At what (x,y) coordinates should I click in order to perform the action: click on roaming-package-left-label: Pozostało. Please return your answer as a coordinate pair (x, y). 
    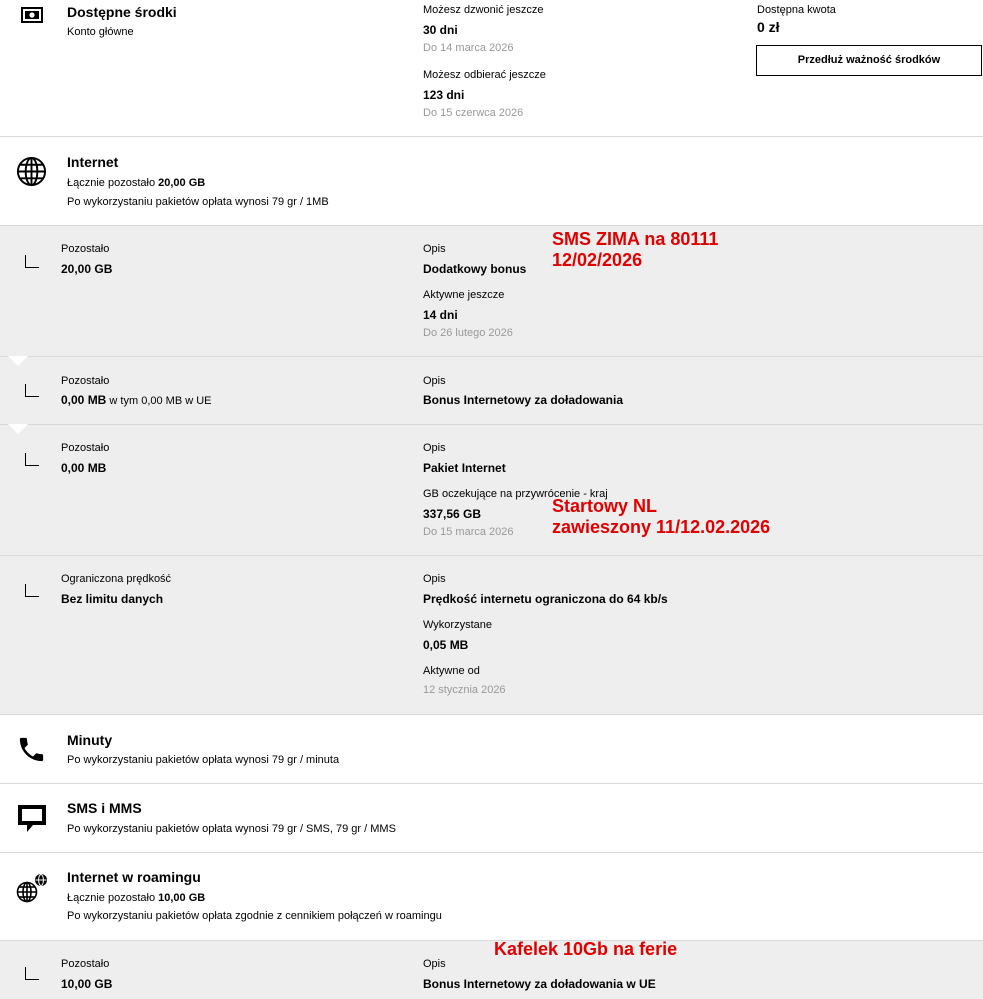
    Looking at the image, I should click on (85, 964).